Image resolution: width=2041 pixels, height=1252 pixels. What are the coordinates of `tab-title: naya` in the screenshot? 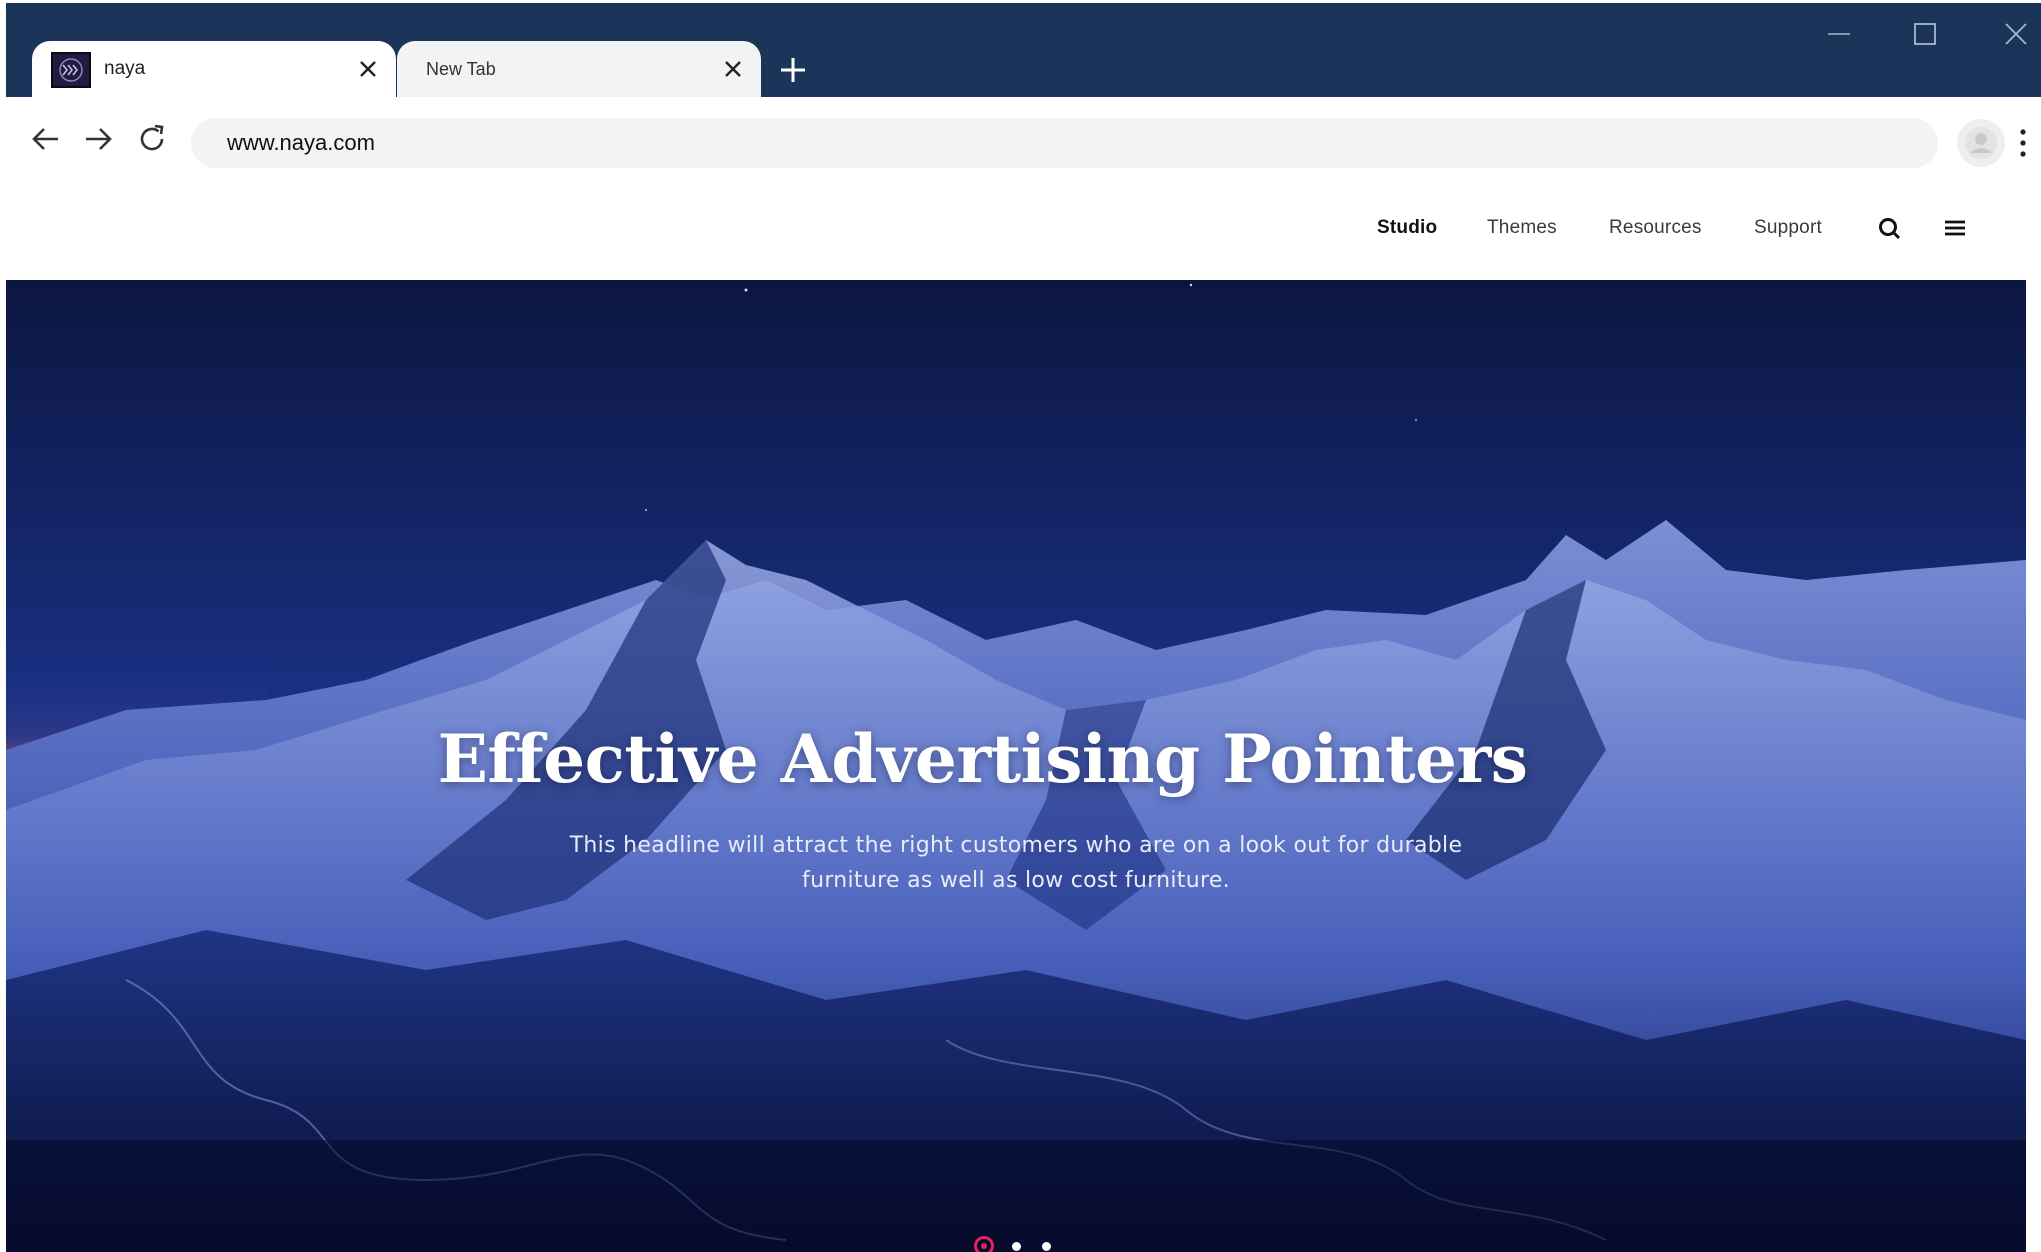 It's located at (125, 68).